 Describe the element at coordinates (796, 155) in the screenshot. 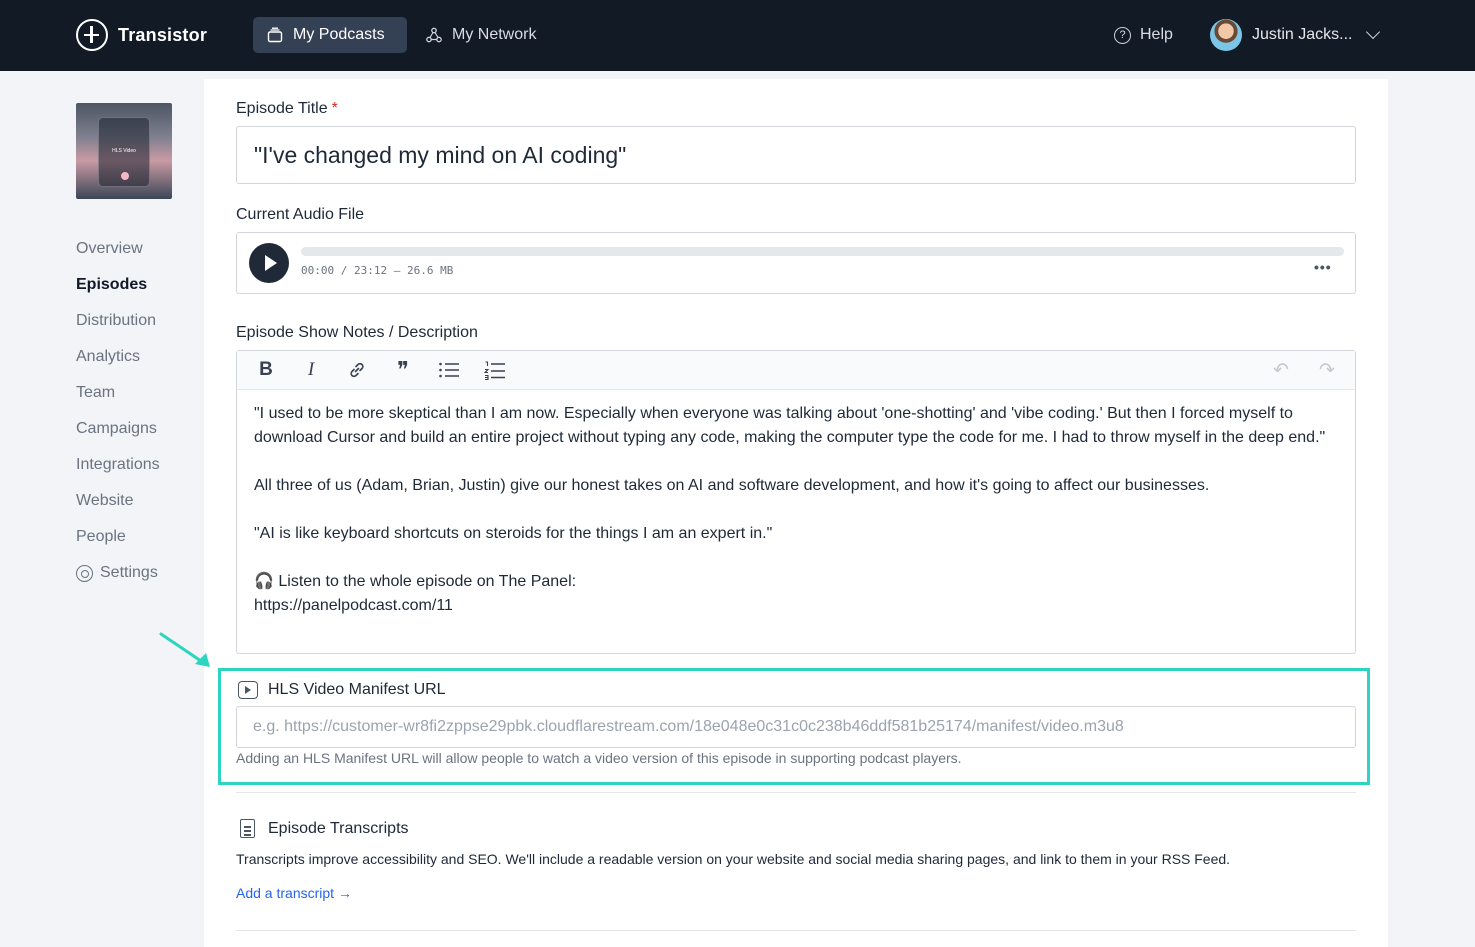

I see `episode-title-input: "I've changed my mind on AI coding"` at that location.